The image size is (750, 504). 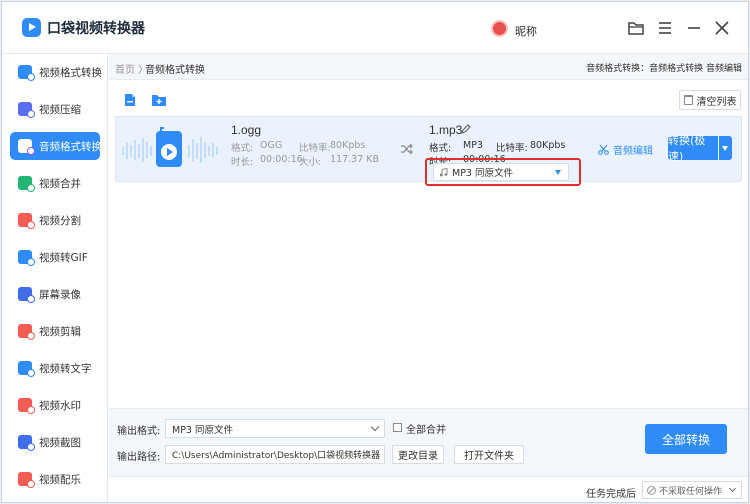 What do you see at coordinates (688, 100) in the screenshot?
I see `trash-icon` at bounding box center [688, 100].